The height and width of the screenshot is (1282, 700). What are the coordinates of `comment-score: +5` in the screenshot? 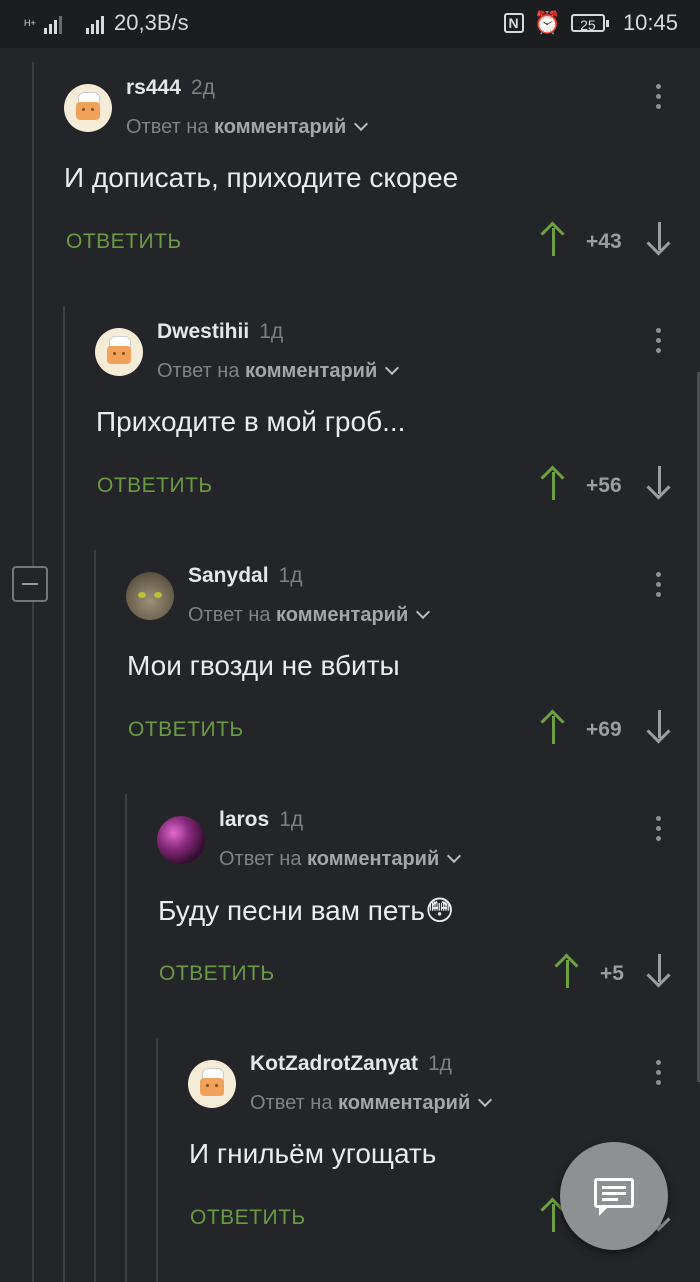 It's located at (612, 973).